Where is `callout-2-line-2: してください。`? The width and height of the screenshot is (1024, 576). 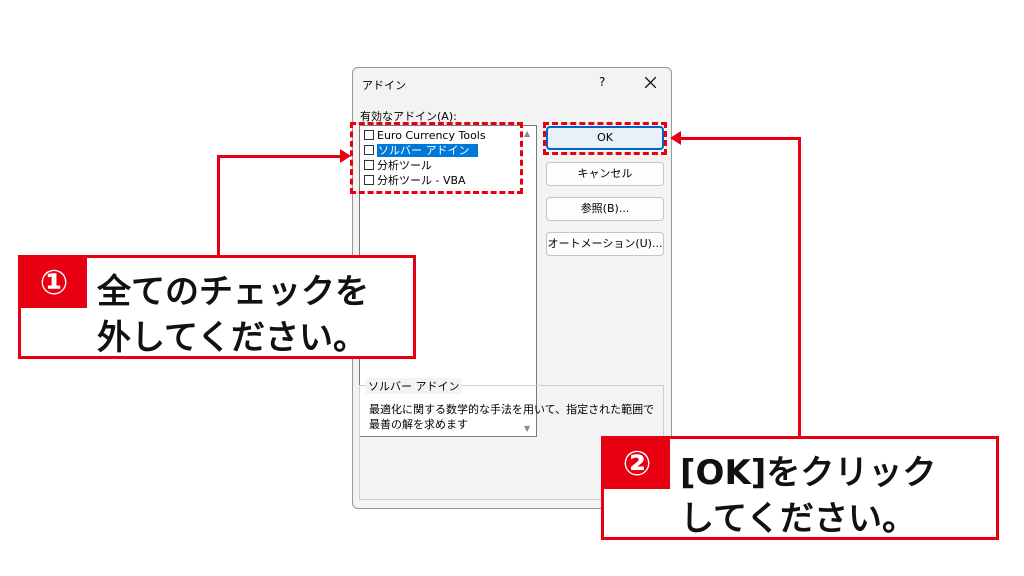 callout-2-line-2: してください。 is located at coordinates (798, 519).